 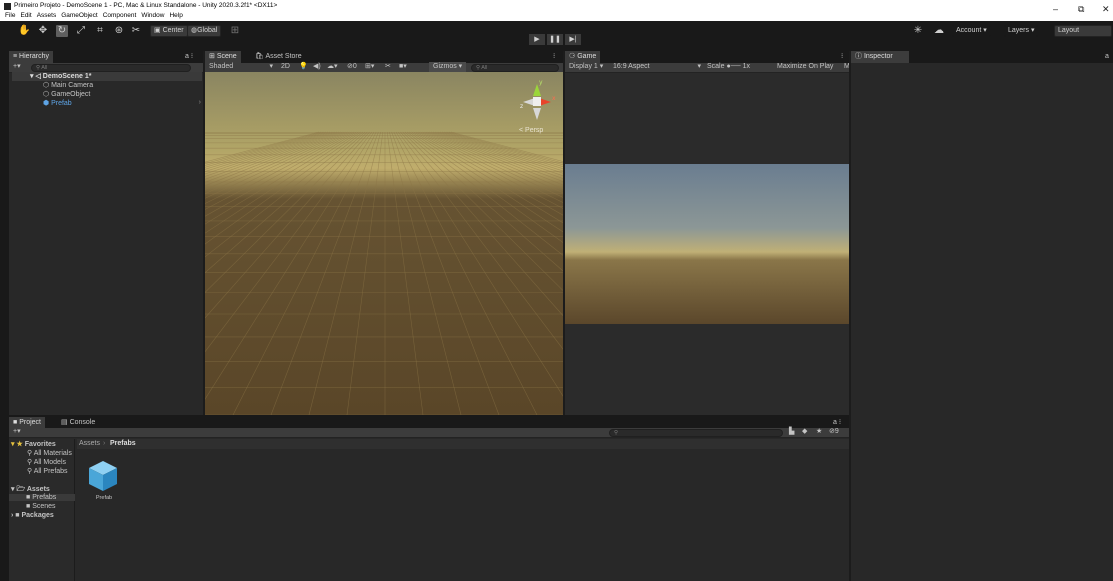 I want to click on cloud-icon: ☁, so click(x=939, y=31).